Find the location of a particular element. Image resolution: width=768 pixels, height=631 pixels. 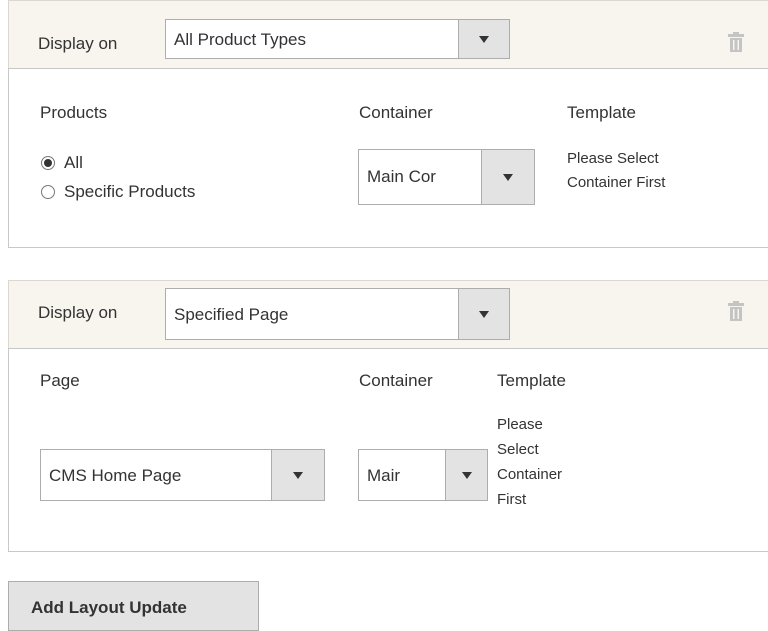

page-toggle is located at coordinates (297, 475).